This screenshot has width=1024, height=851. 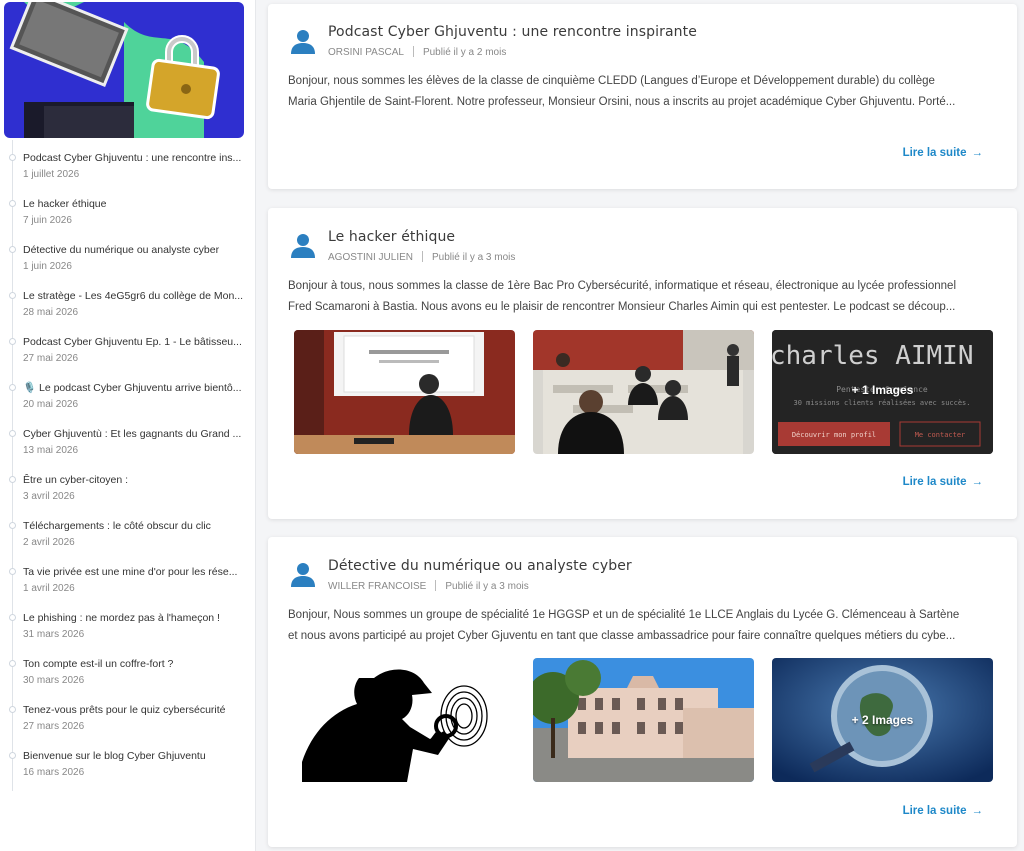 I want to click on post-image-magnifier-globe: + 2 Images, so click(x=882, y=720).